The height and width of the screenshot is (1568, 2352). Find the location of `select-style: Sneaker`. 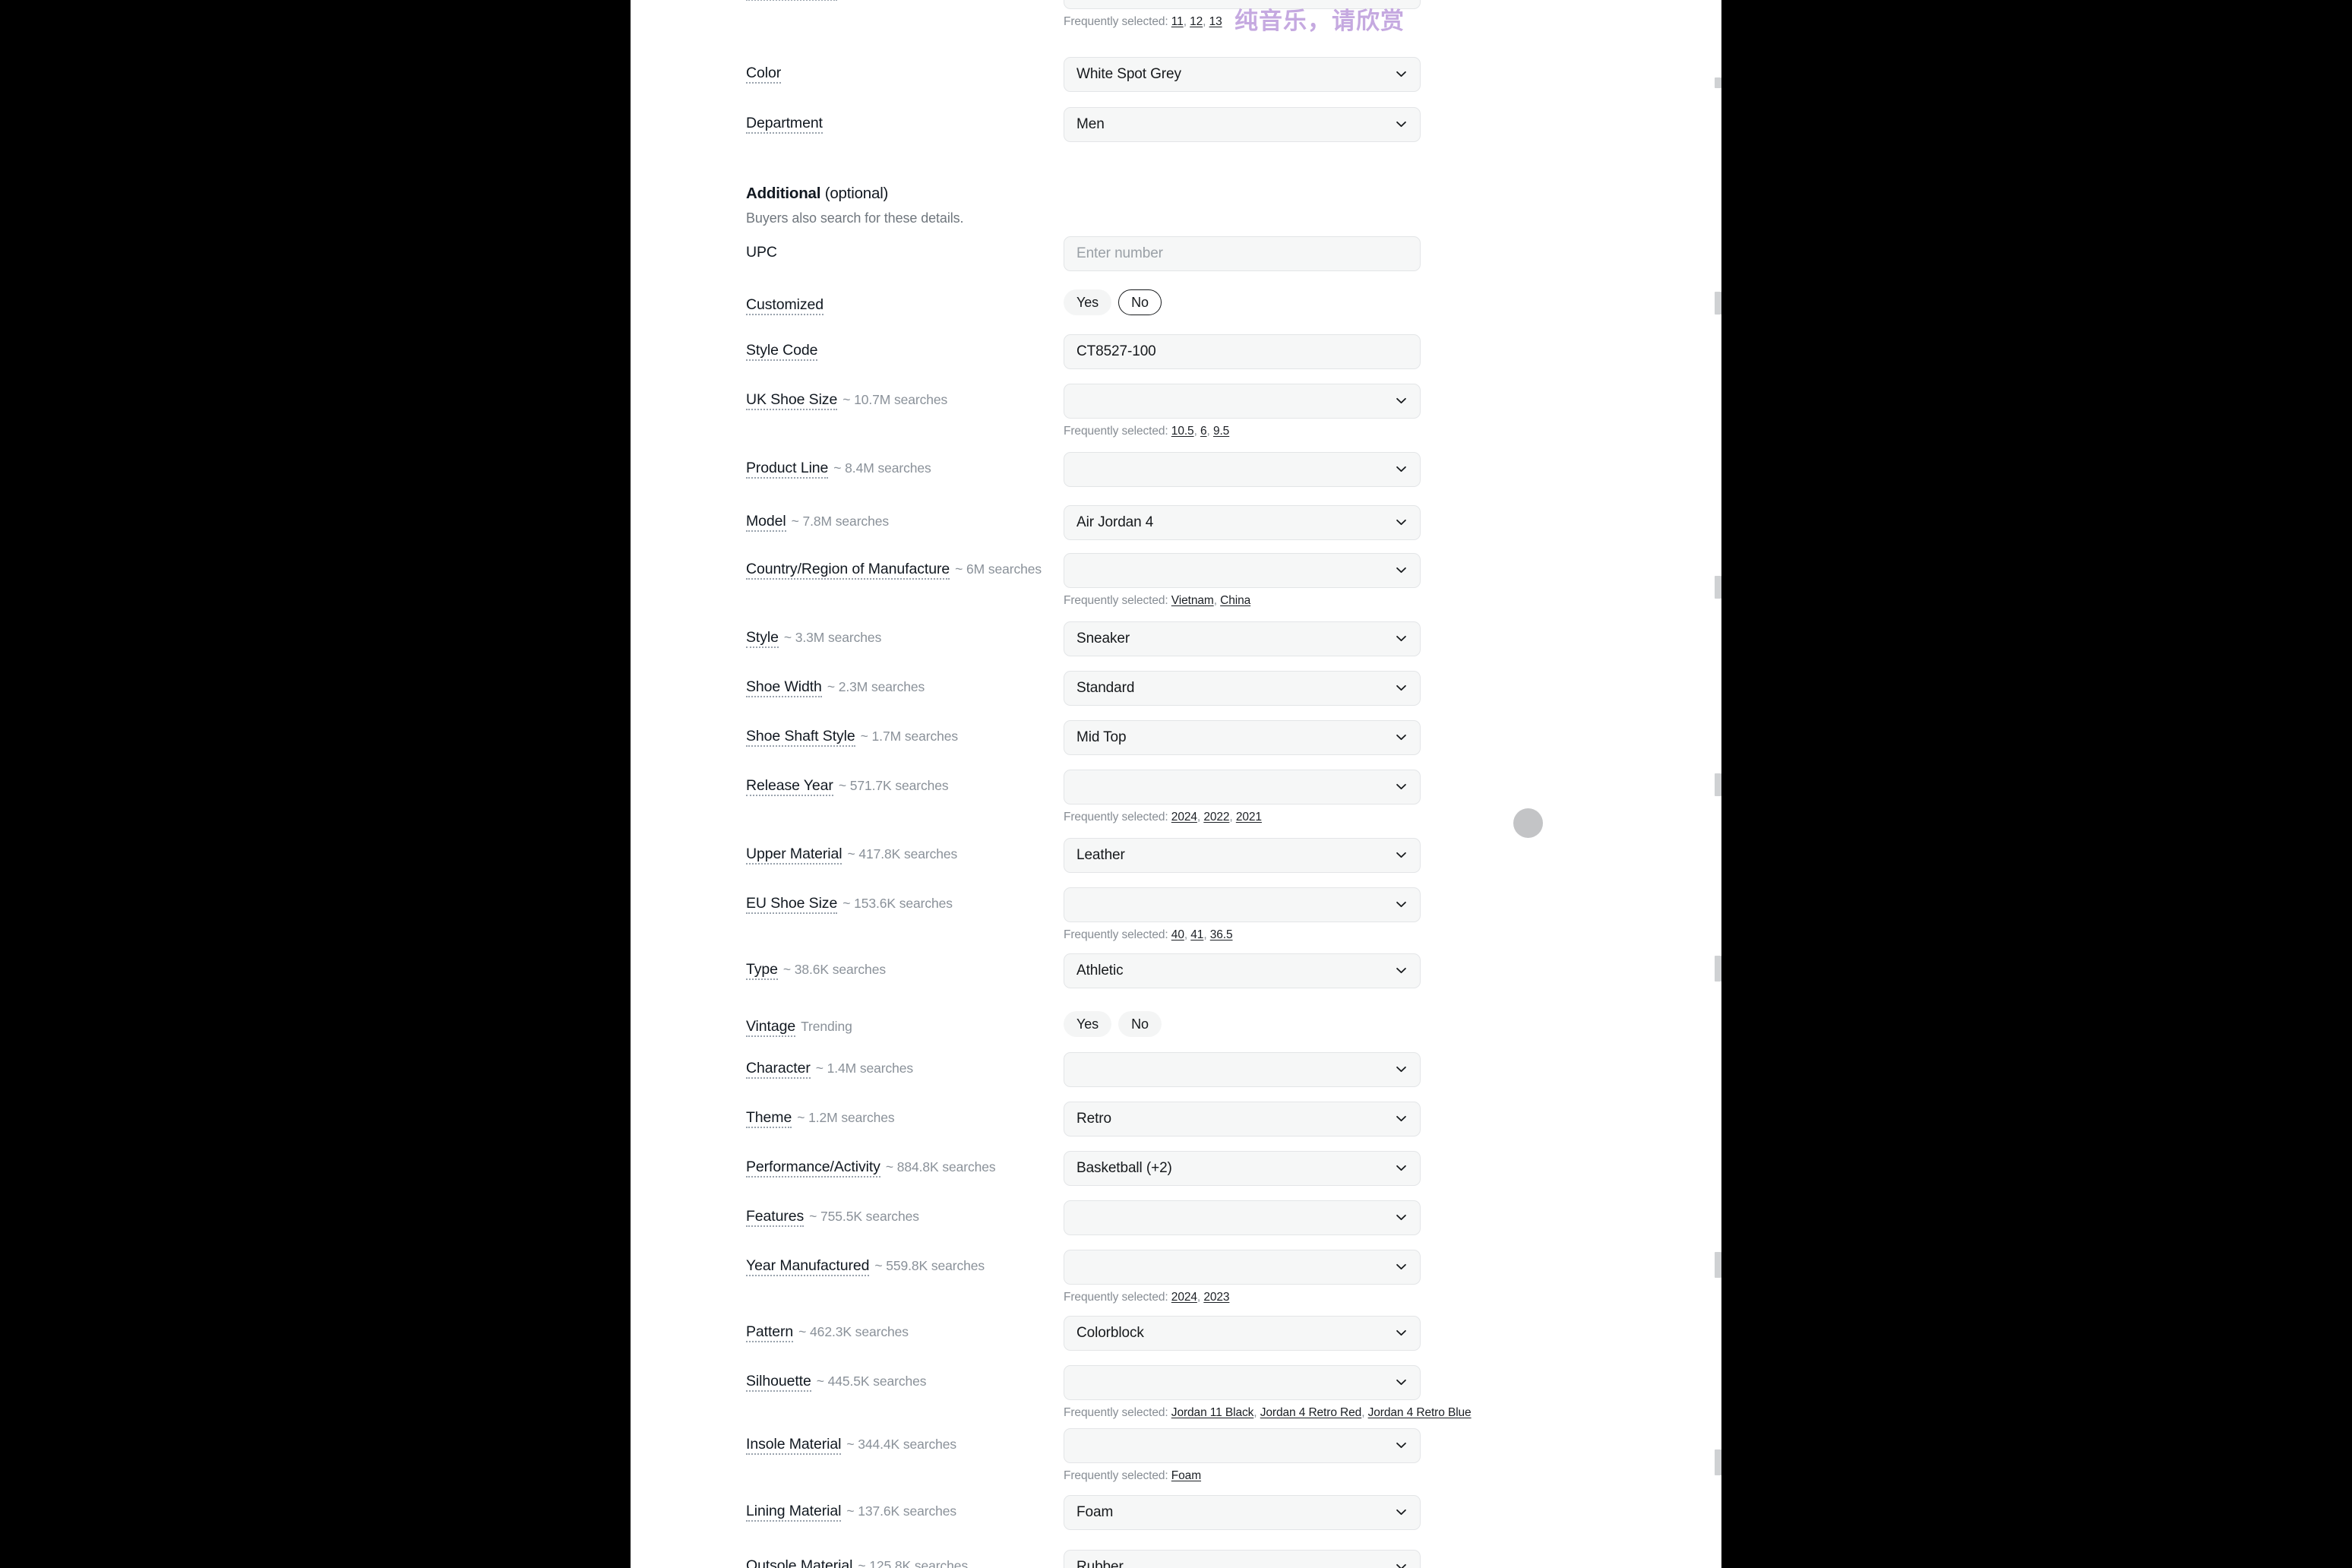

select-style: Sneaker is located at coordinates (1242, 639).